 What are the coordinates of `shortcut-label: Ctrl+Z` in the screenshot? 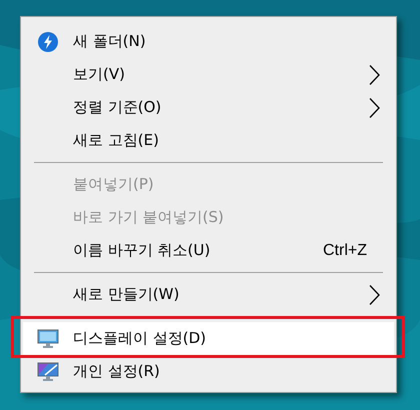 It's located at (345, 250).